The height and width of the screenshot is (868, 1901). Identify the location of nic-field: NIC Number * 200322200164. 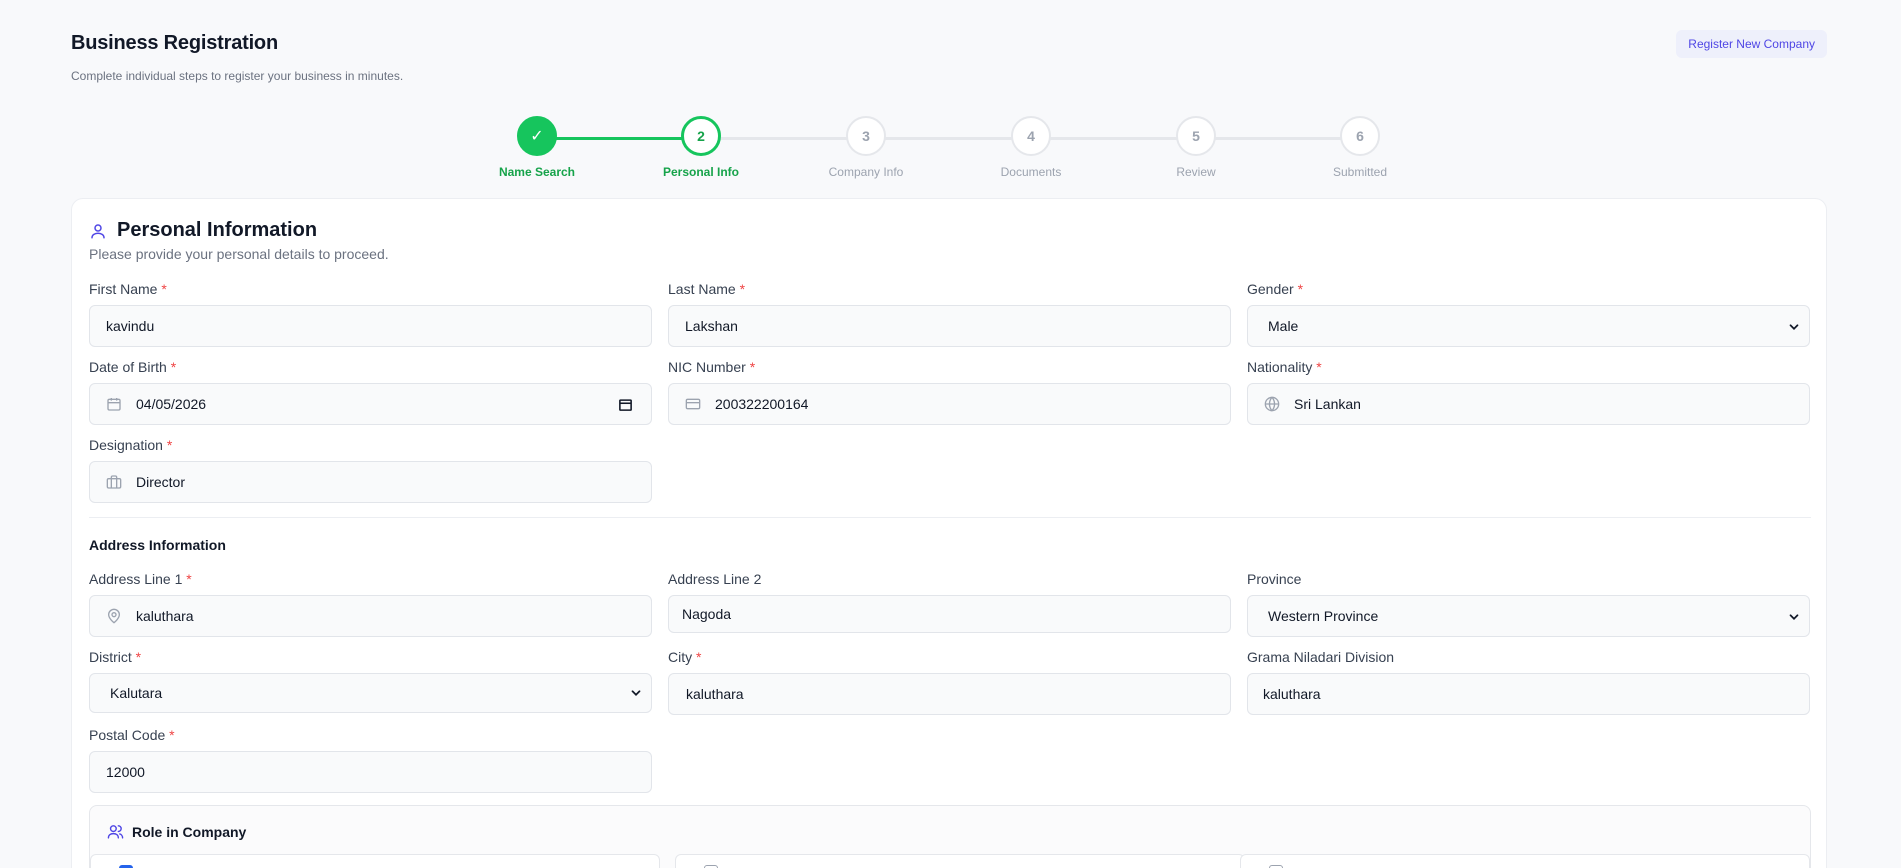
(949, 392).